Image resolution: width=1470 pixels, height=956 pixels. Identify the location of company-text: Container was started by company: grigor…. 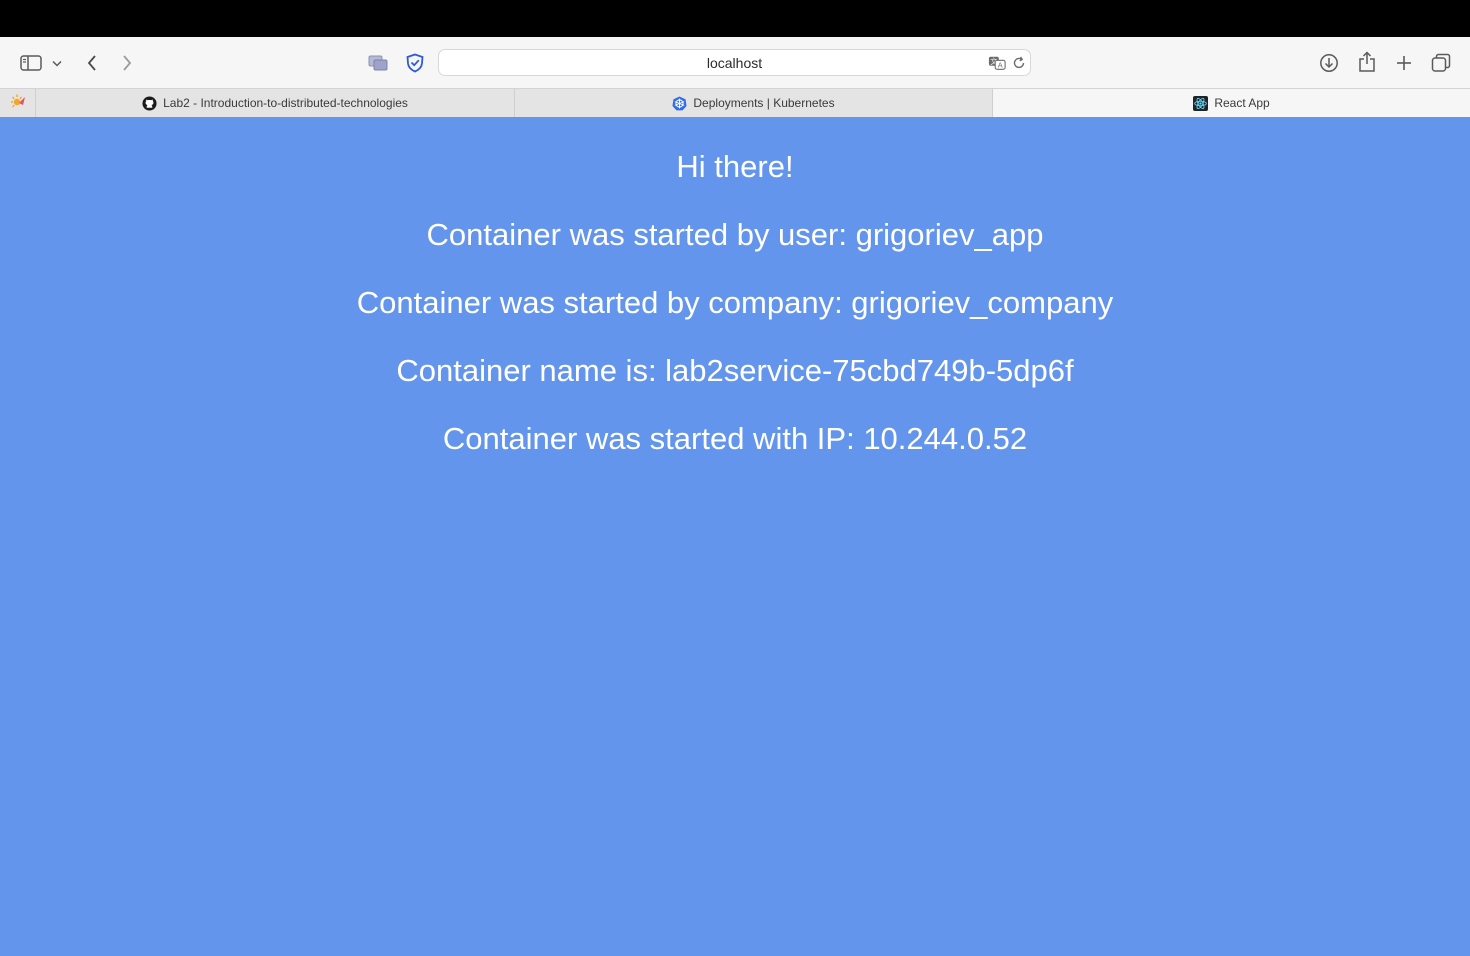
(735, 302).